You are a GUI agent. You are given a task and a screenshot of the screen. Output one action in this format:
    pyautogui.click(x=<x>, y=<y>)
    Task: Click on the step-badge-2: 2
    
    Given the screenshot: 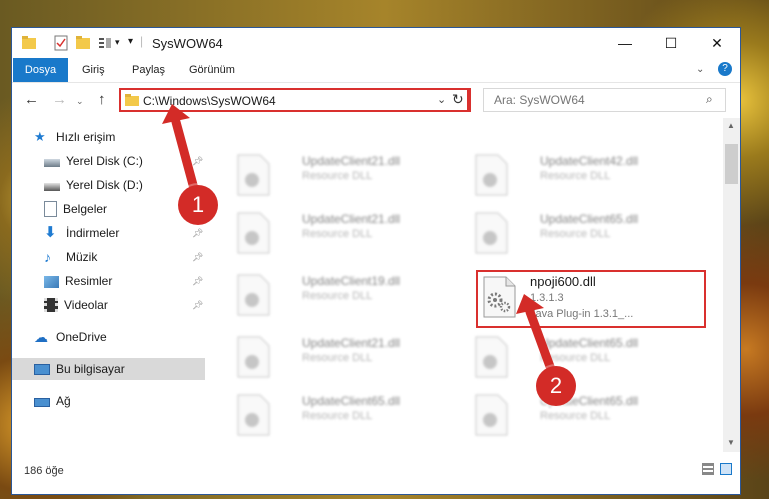 What is the action you would take?
    pyautogui.click(x=556, y=386)
    